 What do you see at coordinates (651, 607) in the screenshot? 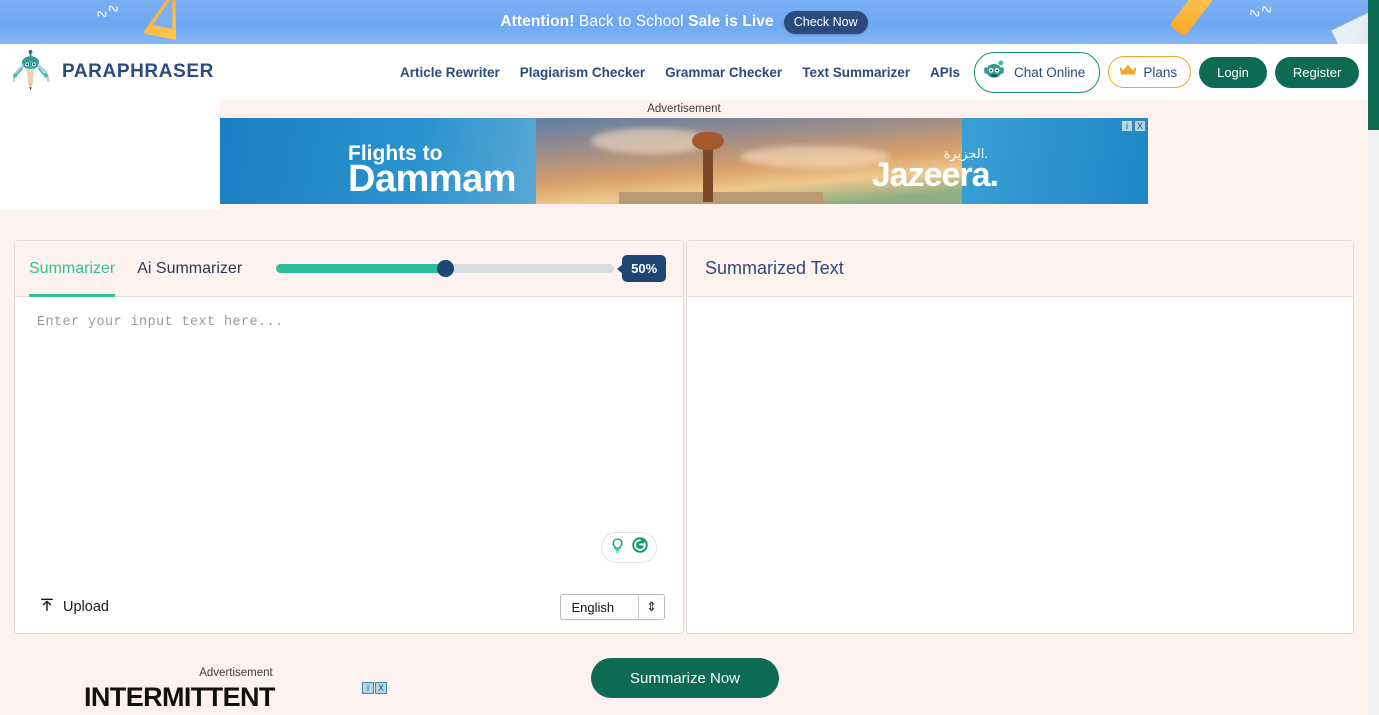
I see `chevron-updown-icon: ⇕` at bounding box center [651, 607].